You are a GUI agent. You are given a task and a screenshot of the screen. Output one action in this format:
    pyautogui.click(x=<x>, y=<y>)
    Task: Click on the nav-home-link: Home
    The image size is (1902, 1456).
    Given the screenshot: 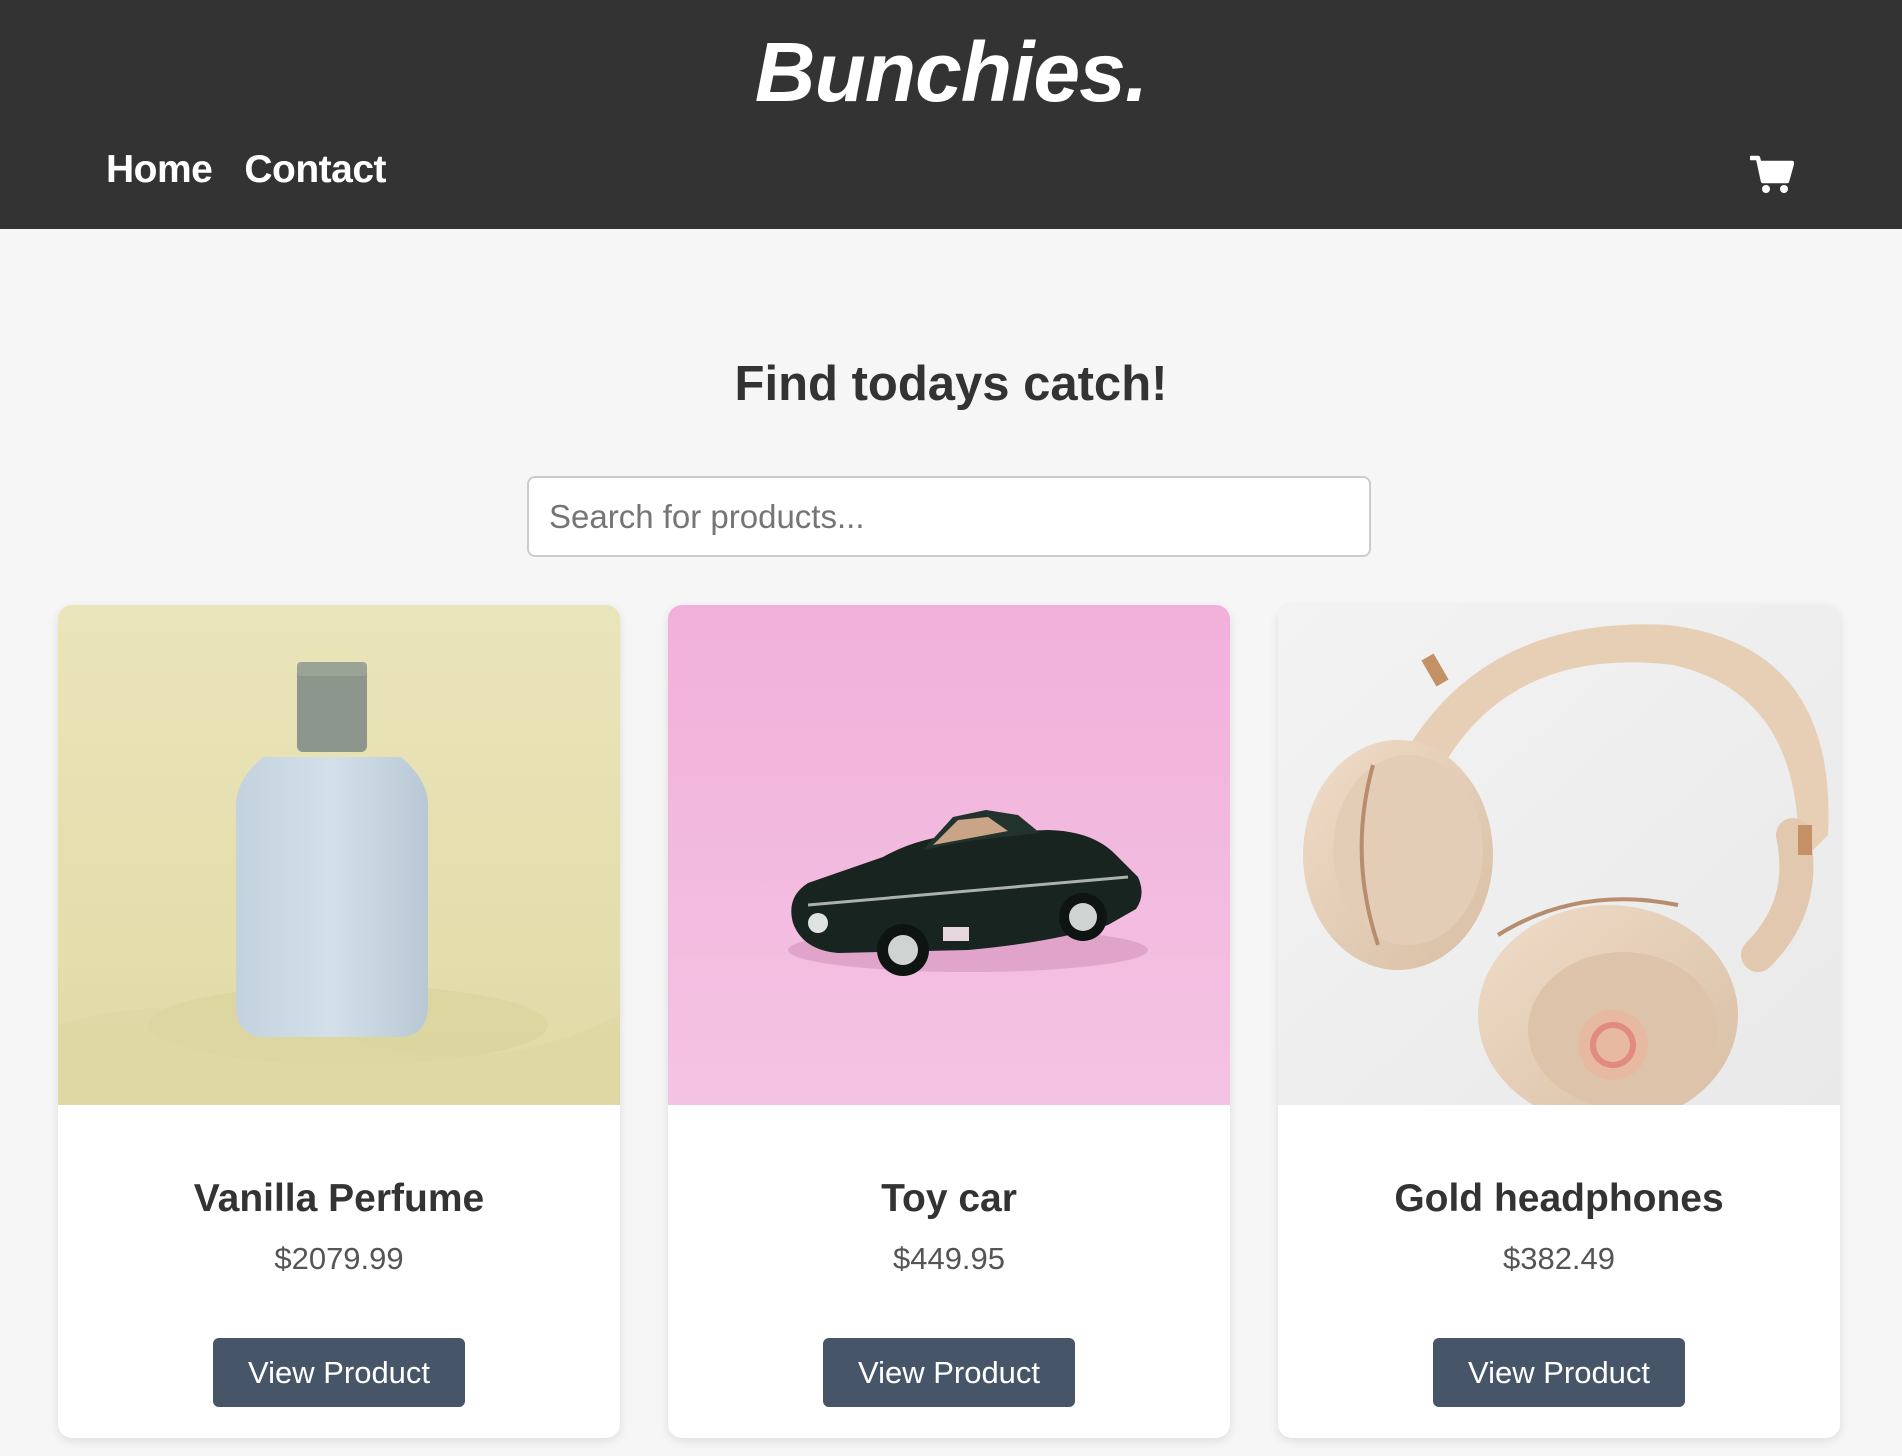 What is the action you would take?
    pyautogui.click(x=159, y=170)
    